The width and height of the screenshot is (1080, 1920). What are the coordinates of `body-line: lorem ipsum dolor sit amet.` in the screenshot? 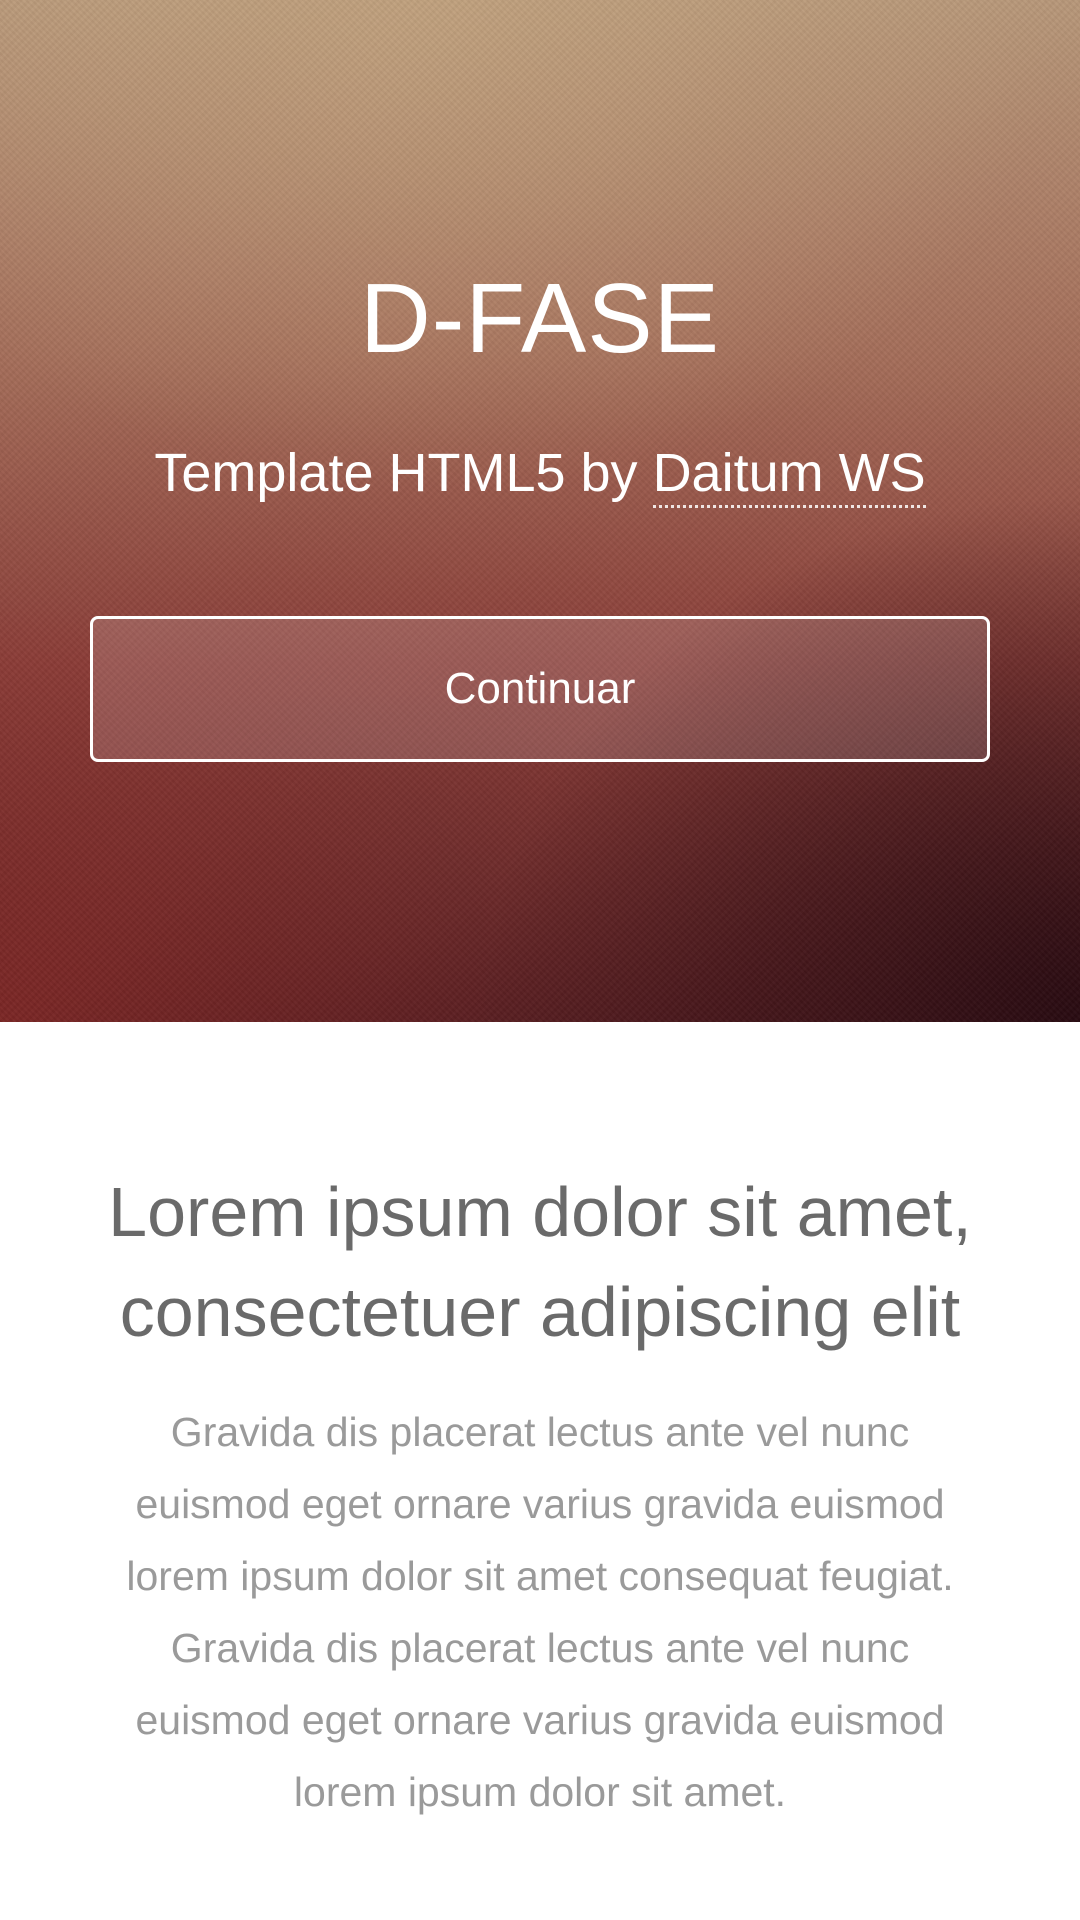 It's located at (540, 1792).